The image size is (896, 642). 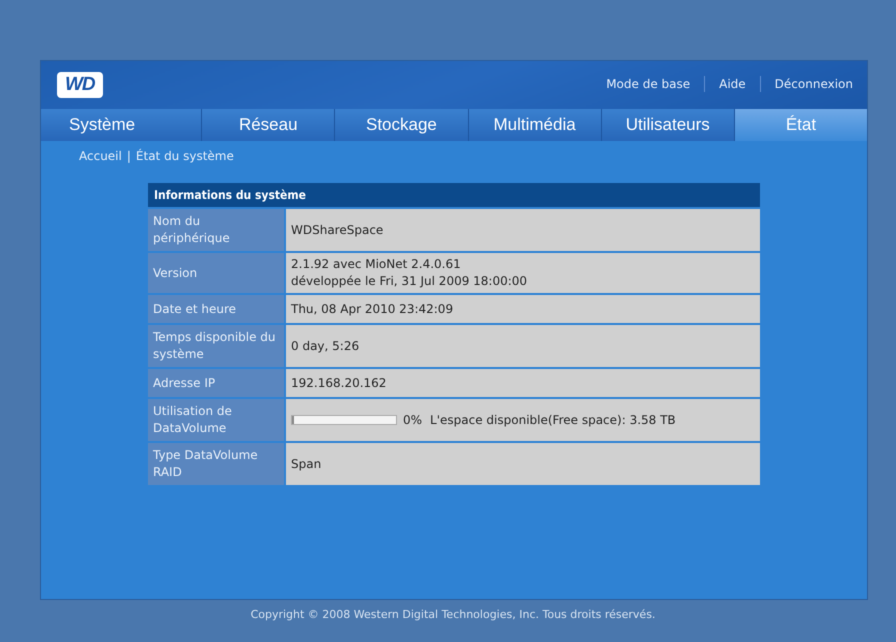 I want to click on row-value: 0 day, 5:26, so click(x=522, y=346).